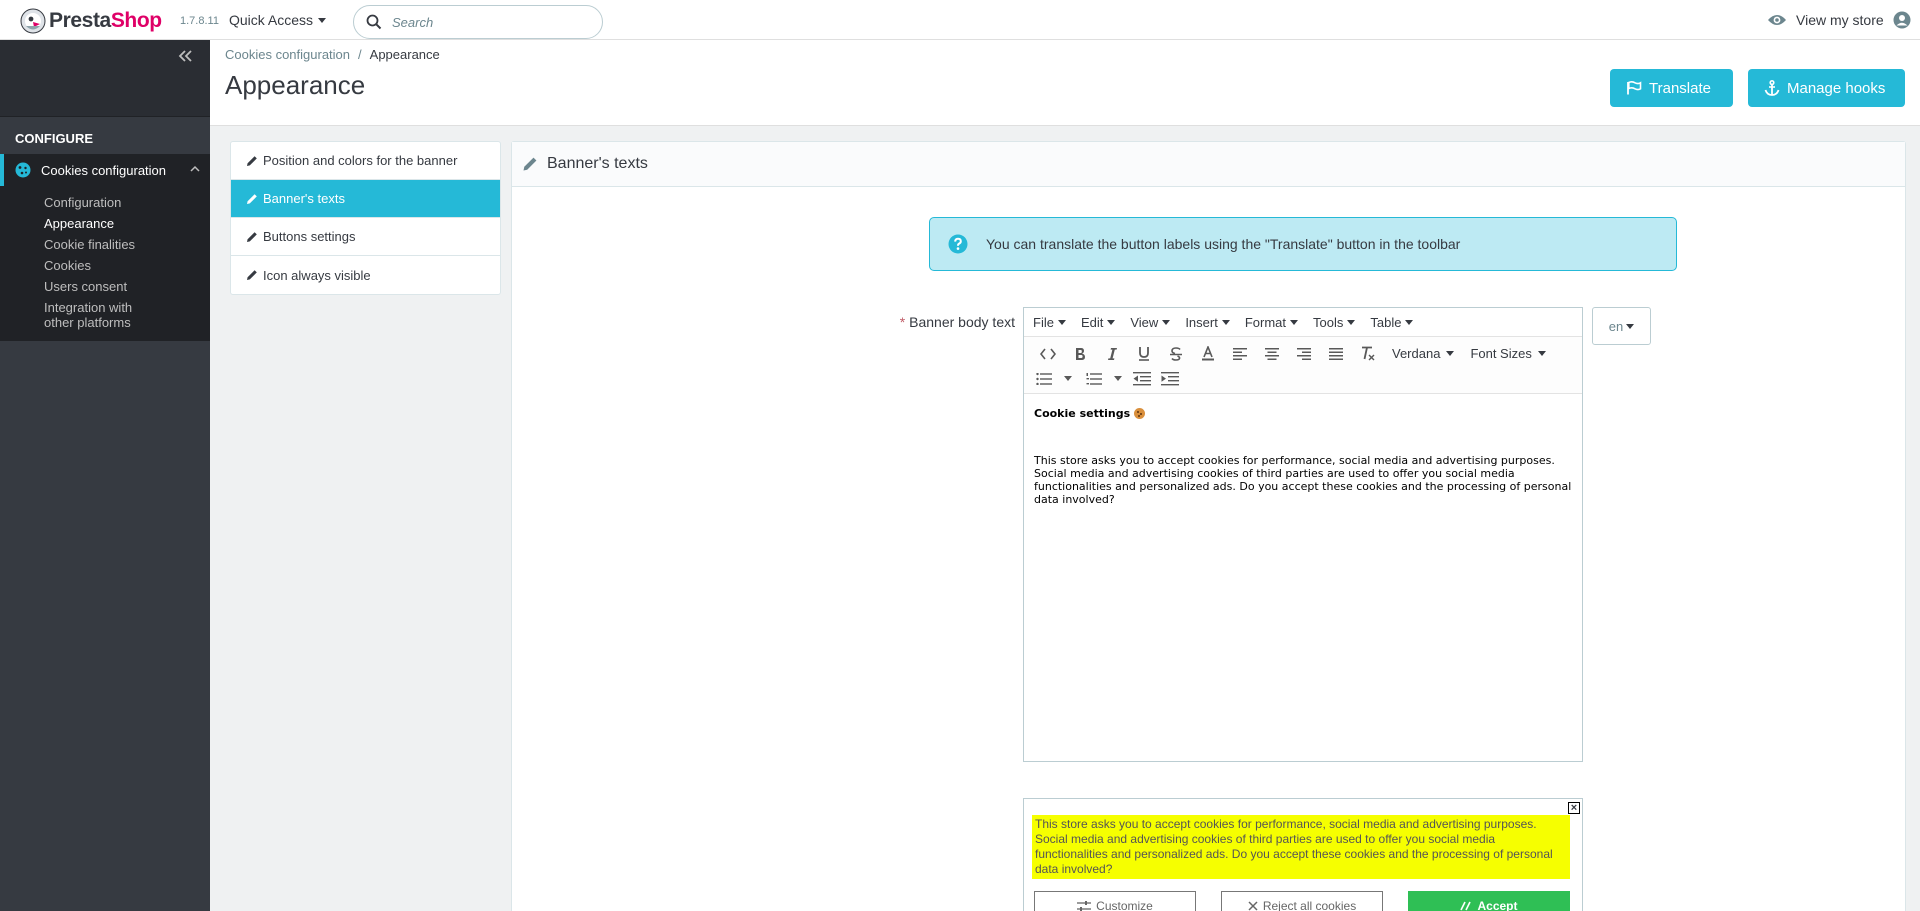 This screenshot has height=911, width=1920. Describe the element at coordinates (365, 275) in the screenshot. I see `tab-icon-always-visible: Icon always visible` at that location.